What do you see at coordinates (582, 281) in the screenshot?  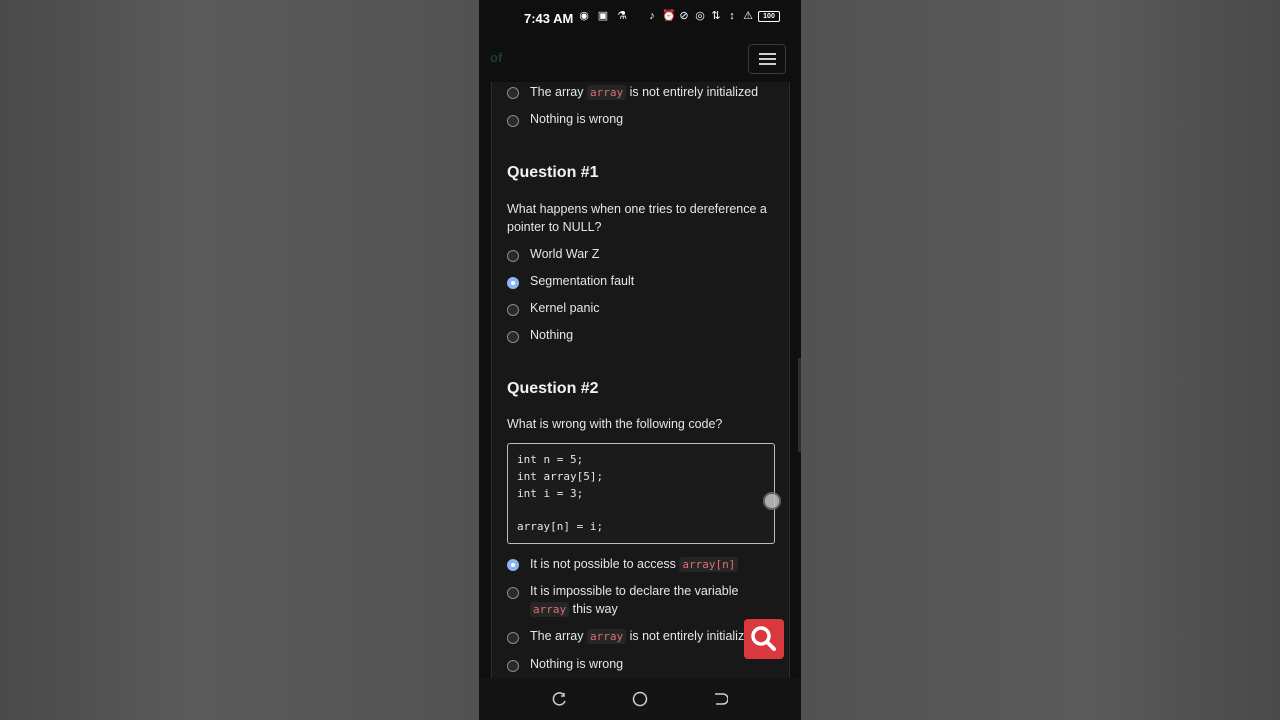 I see `option-label: Segmentation fault` at bounding box center [582, 281].